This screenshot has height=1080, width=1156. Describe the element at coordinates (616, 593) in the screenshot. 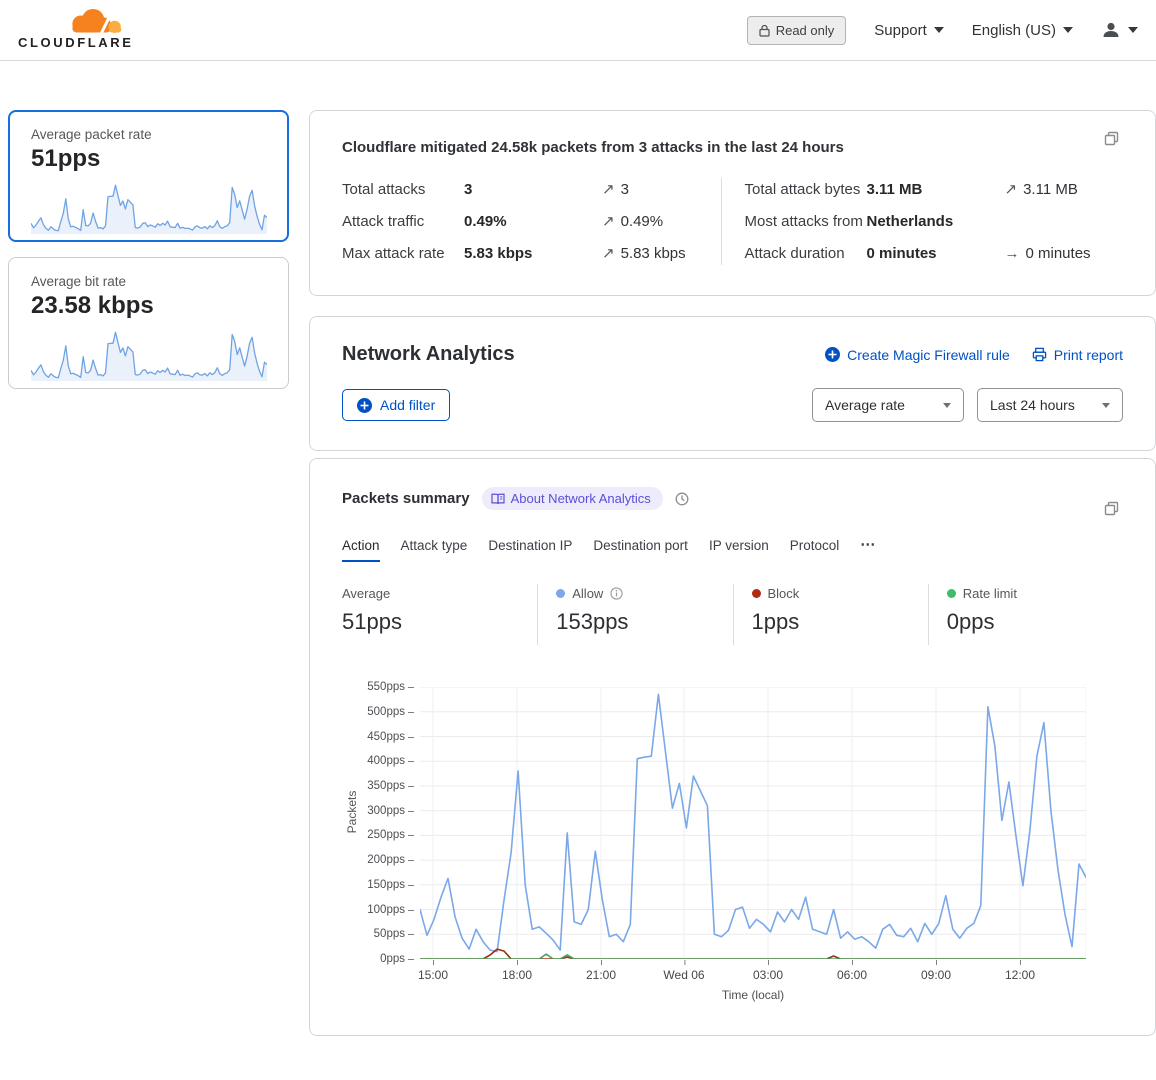

I see `info-icon` at that location.